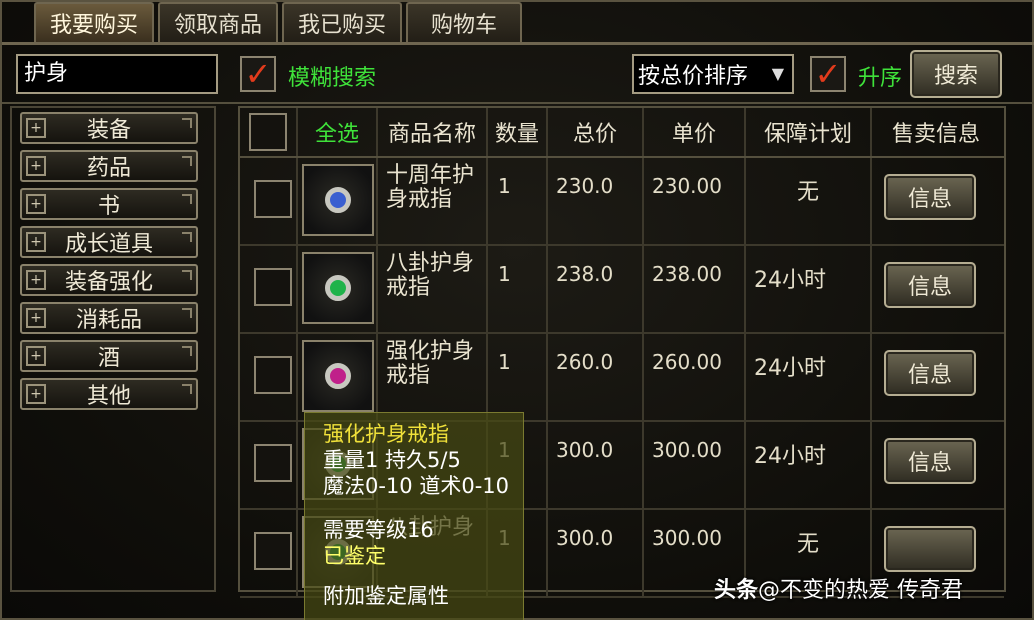  Describe the element at coordinates (930, 549) in the screenshot. I see `info-button` at that location.